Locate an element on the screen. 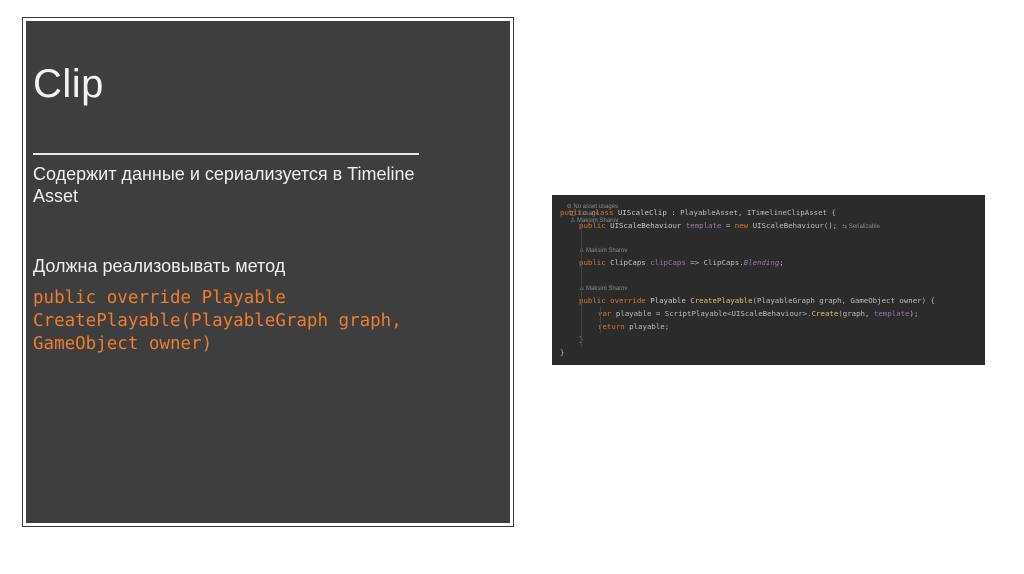  signature-line-3: GameObject owner) is located at coordinates (123, 344).